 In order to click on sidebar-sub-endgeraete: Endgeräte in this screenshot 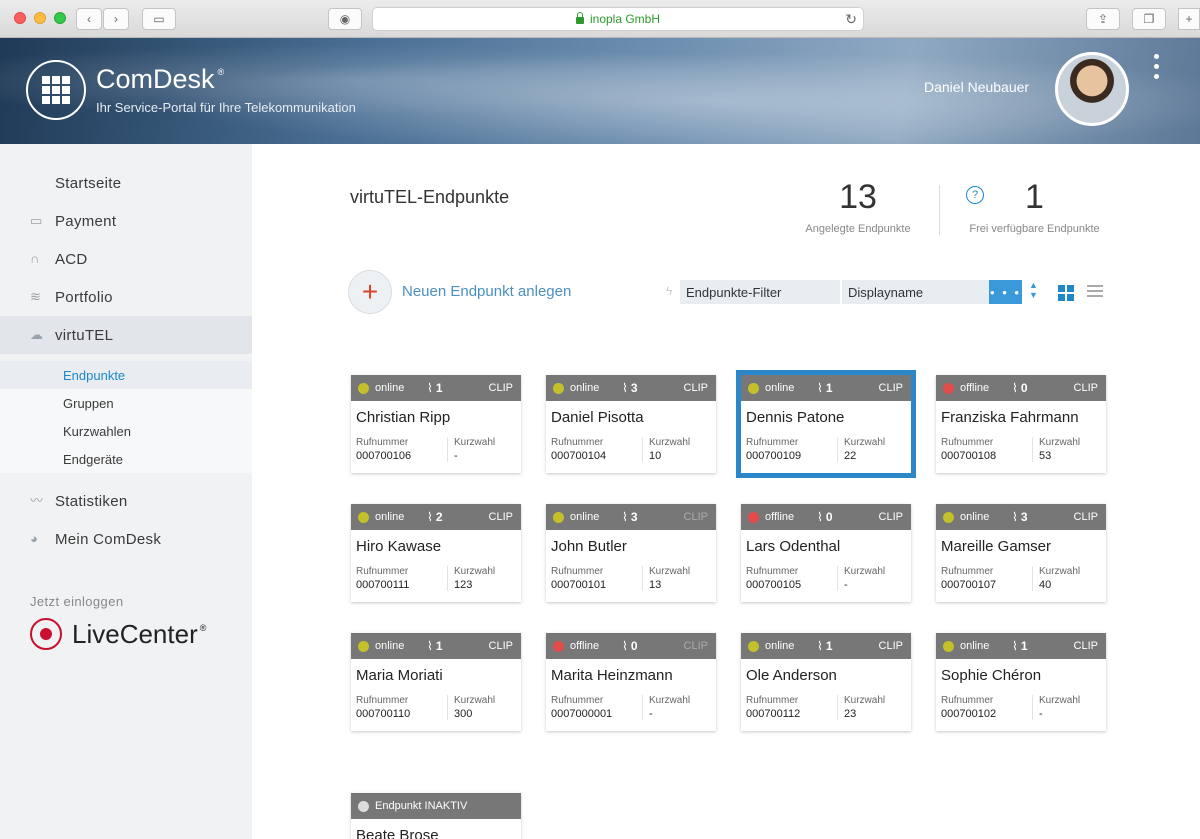, I will do `click(126, 459)`.